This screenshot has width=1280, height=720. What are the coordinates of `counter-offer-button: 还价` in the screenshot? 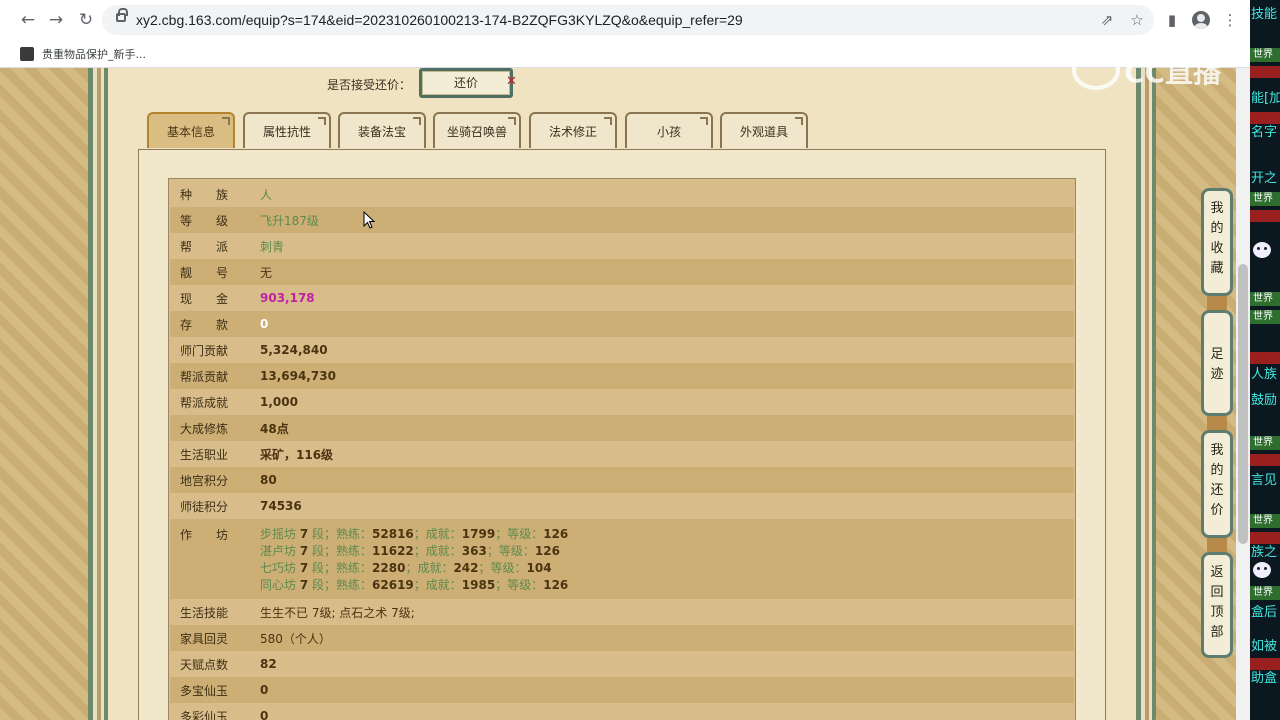 It's located at (466, 83).